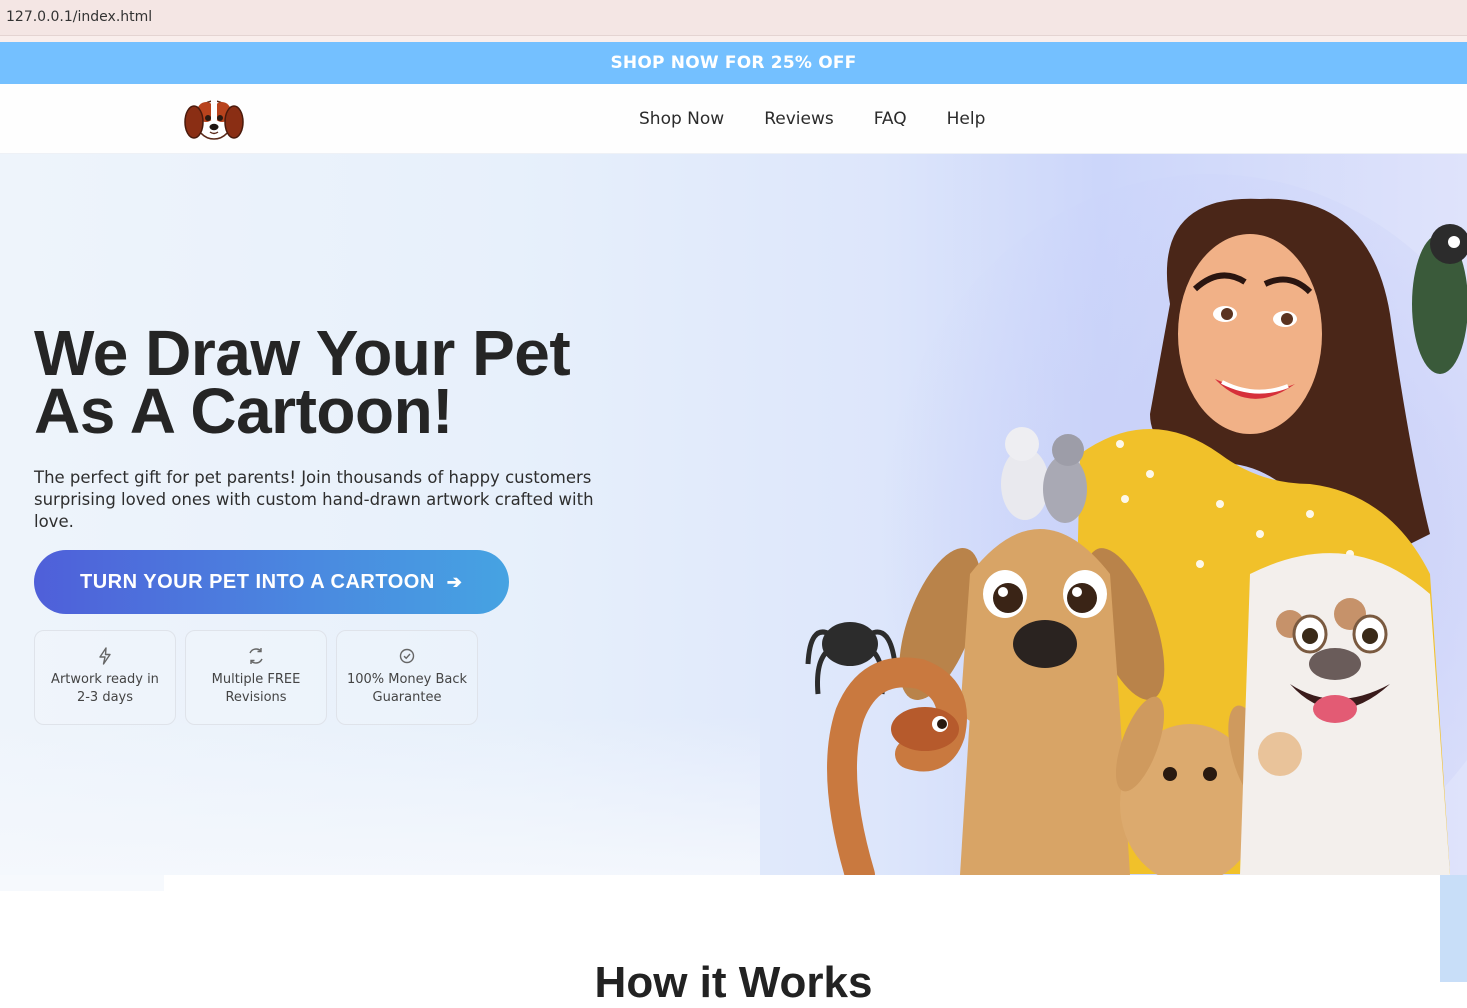  I want to click on arrow-right-icon: ➔, so click(454, 581).